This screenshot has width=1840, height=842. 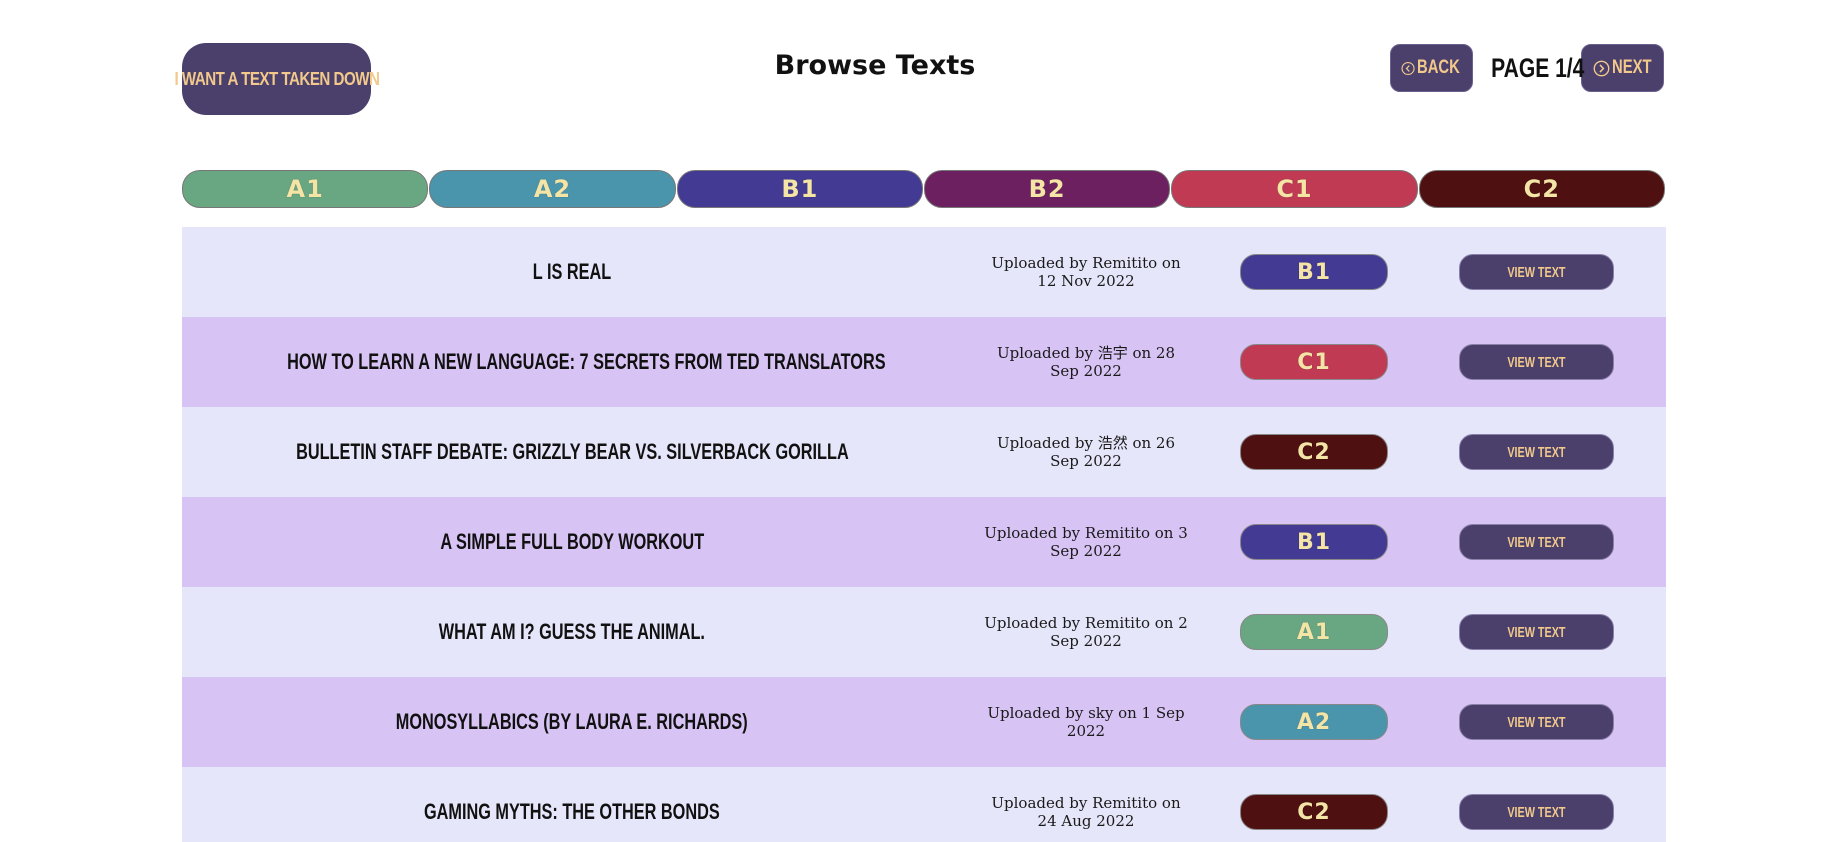 What do you see at coordinates (799, 189) in the screenshot?
I see `level-tab-b1: B1` at bounding box center [799, 189].